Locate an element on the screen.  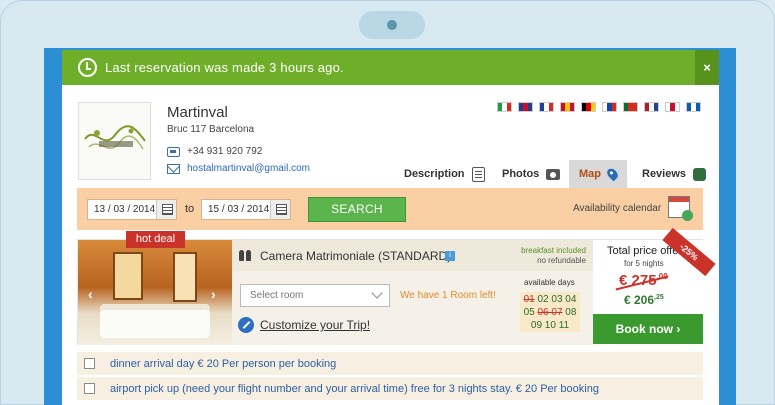
available-days: 02 03 04 is located at coordinates (557, 299).